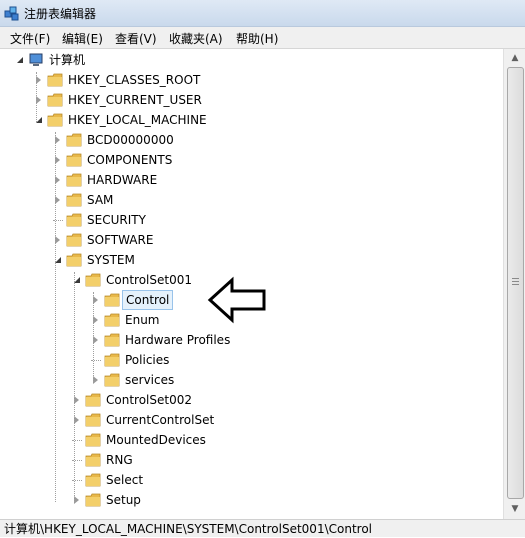 This screenshot has width=525, height=538. Describe the element at coordinates (251, 480) in the screenshot. I see `tree-node: Select` at that location.